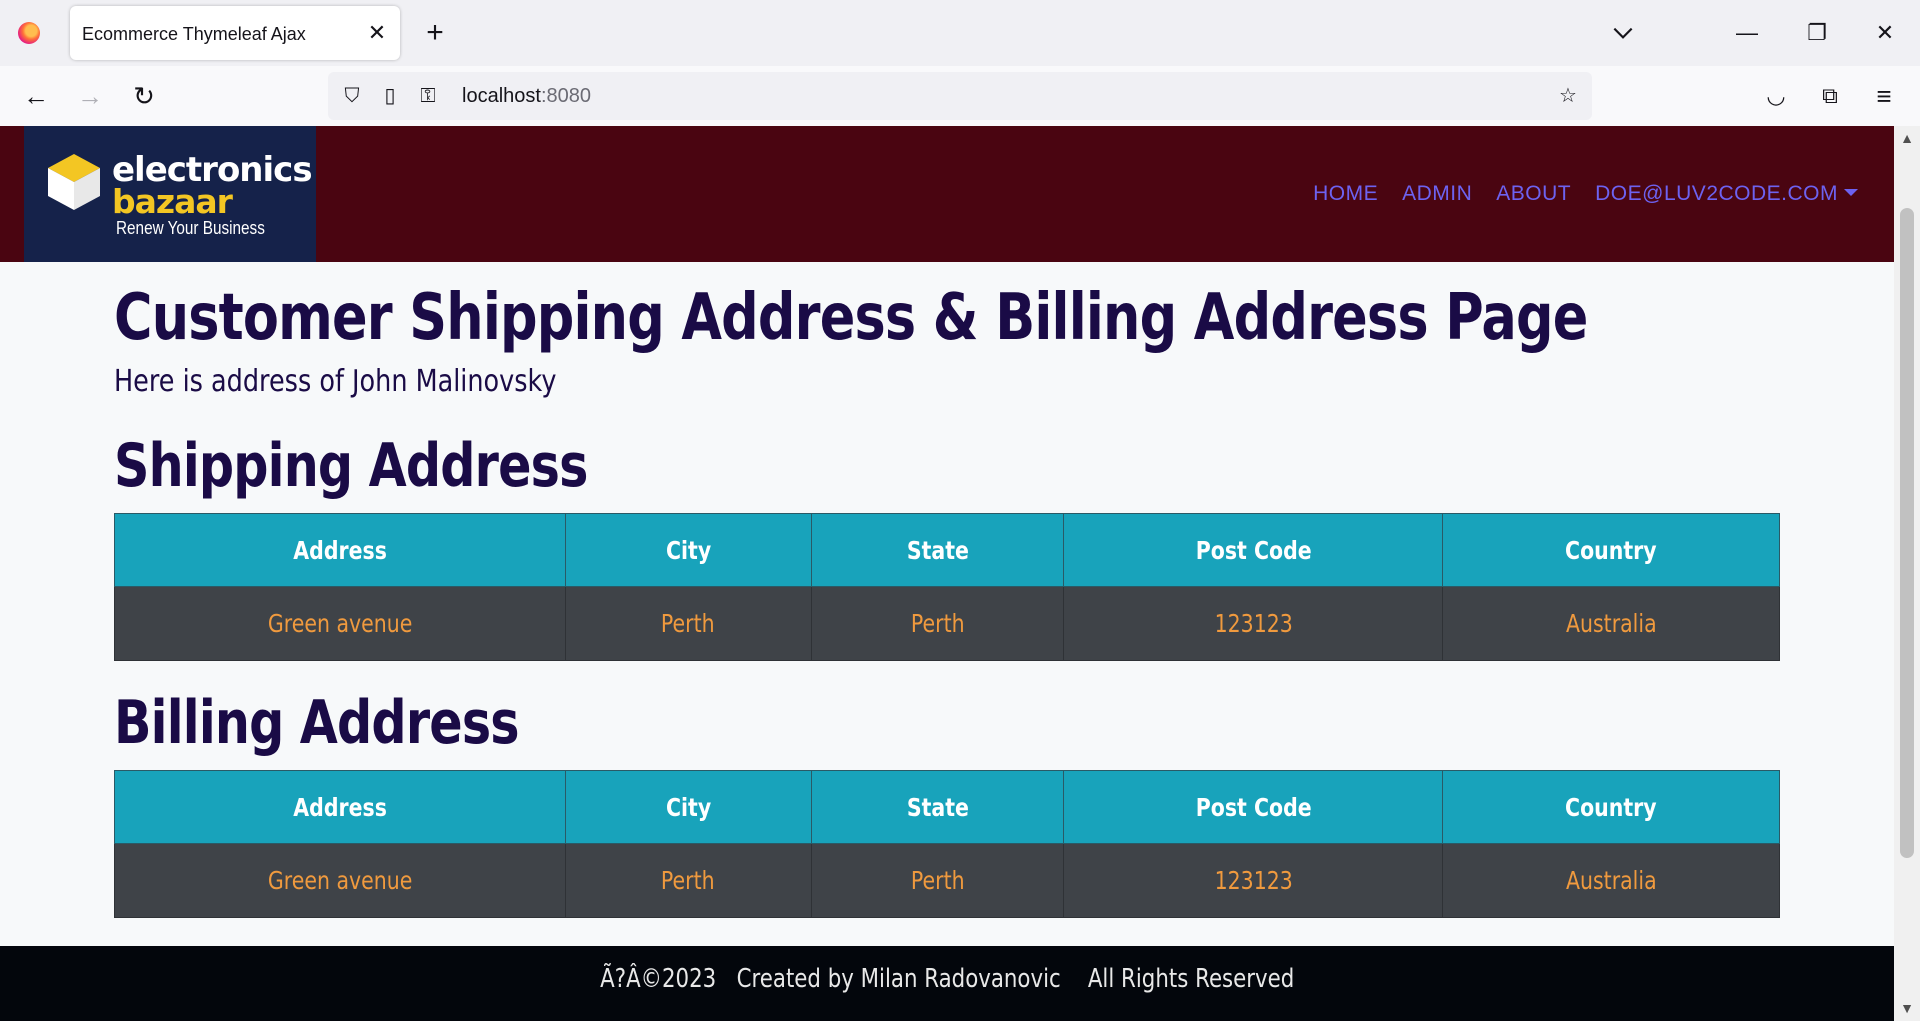 The width and height of the screenshot is (1920, 1021). I want to click on menu-about: ABOUT, so click(1533, 194).